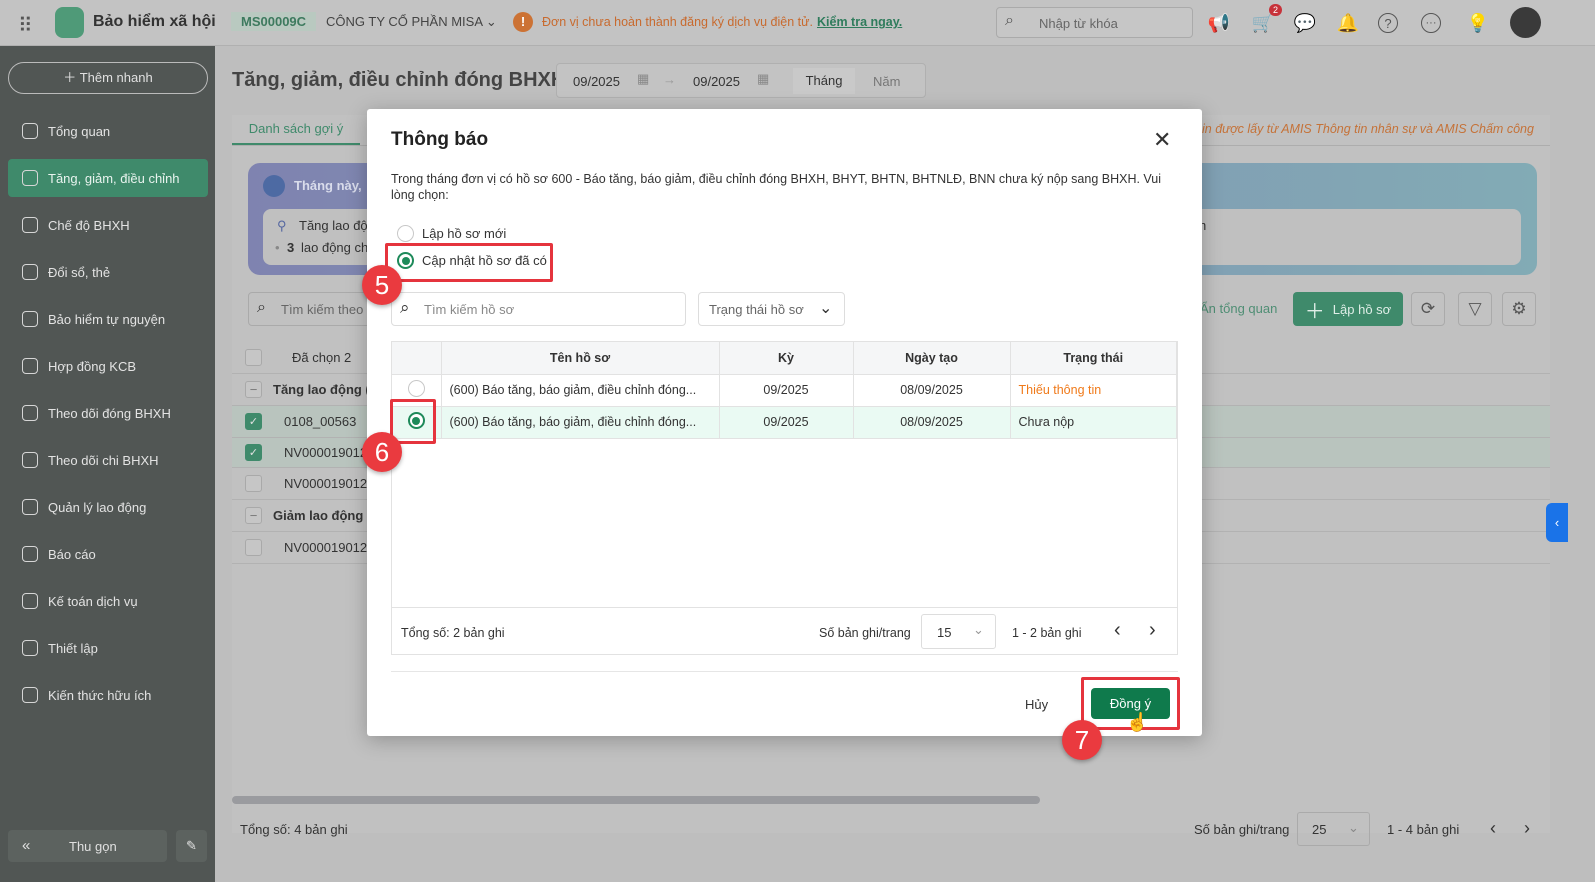 This screenshot has height=882, width=1595. I want to click on annotation-step7-badge: 7, so click(1082, 740).